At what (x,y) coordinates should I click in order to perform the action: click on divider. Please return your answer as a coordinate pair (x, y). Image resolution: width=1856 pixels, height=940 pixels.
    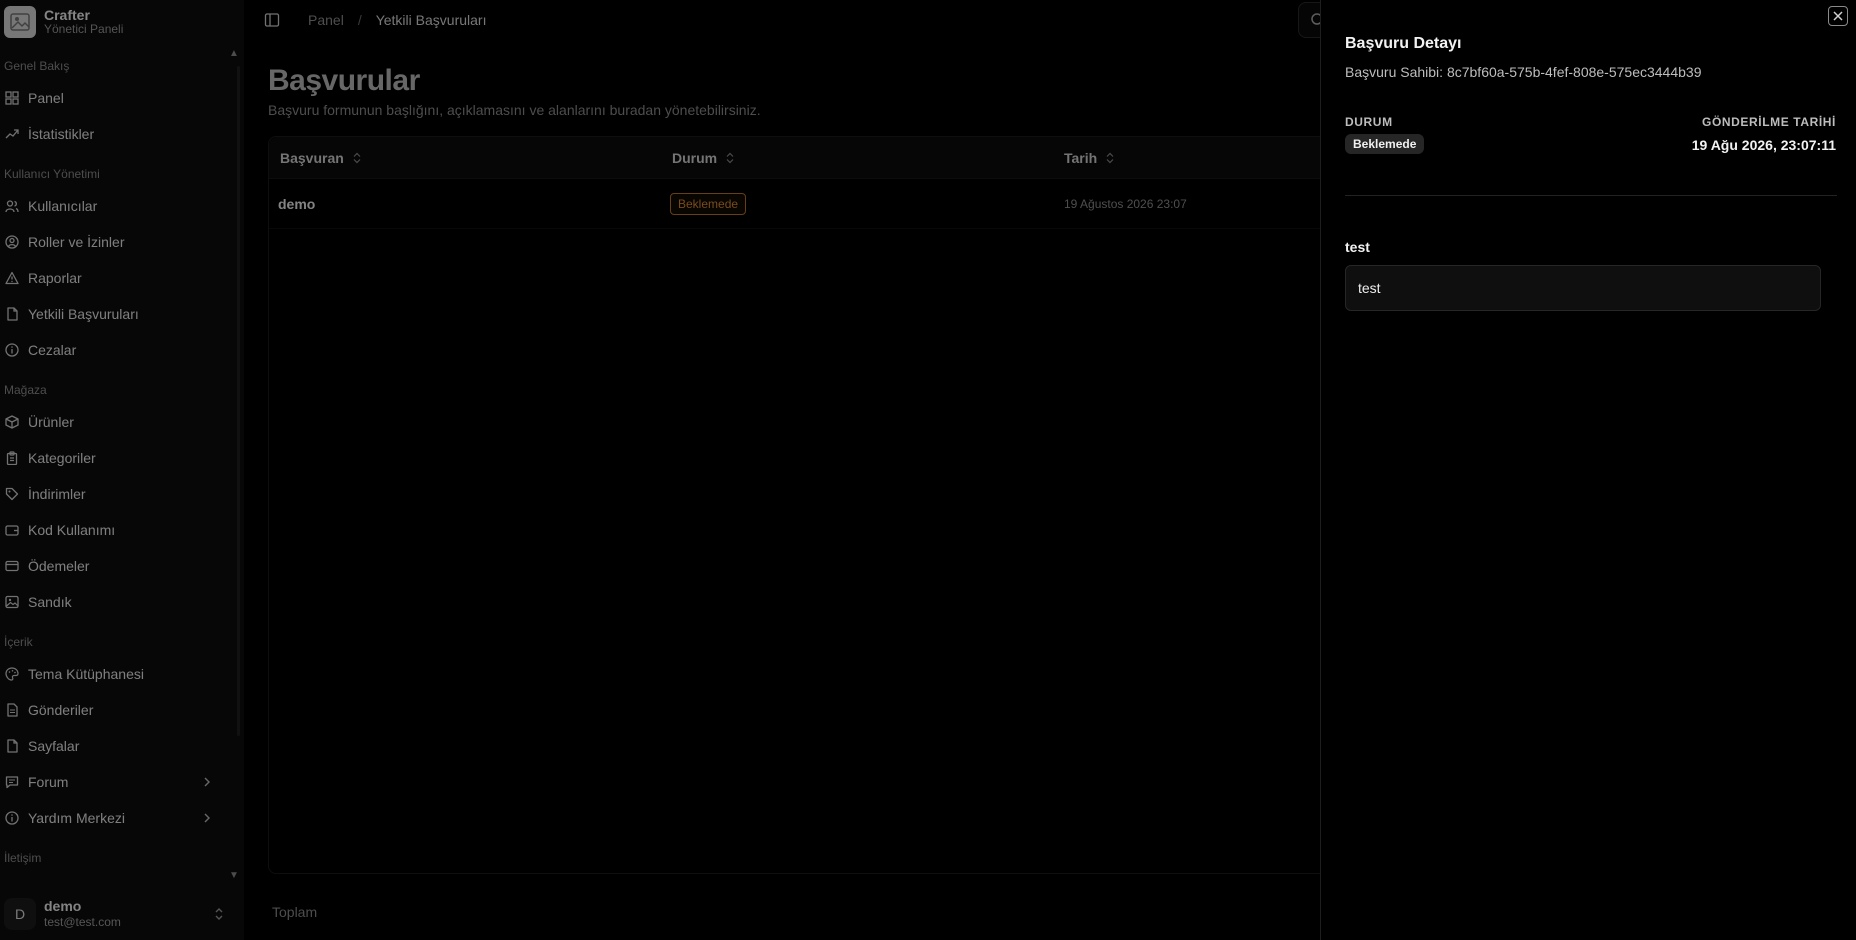
    Looking at the image, I should click on (1591, 195).